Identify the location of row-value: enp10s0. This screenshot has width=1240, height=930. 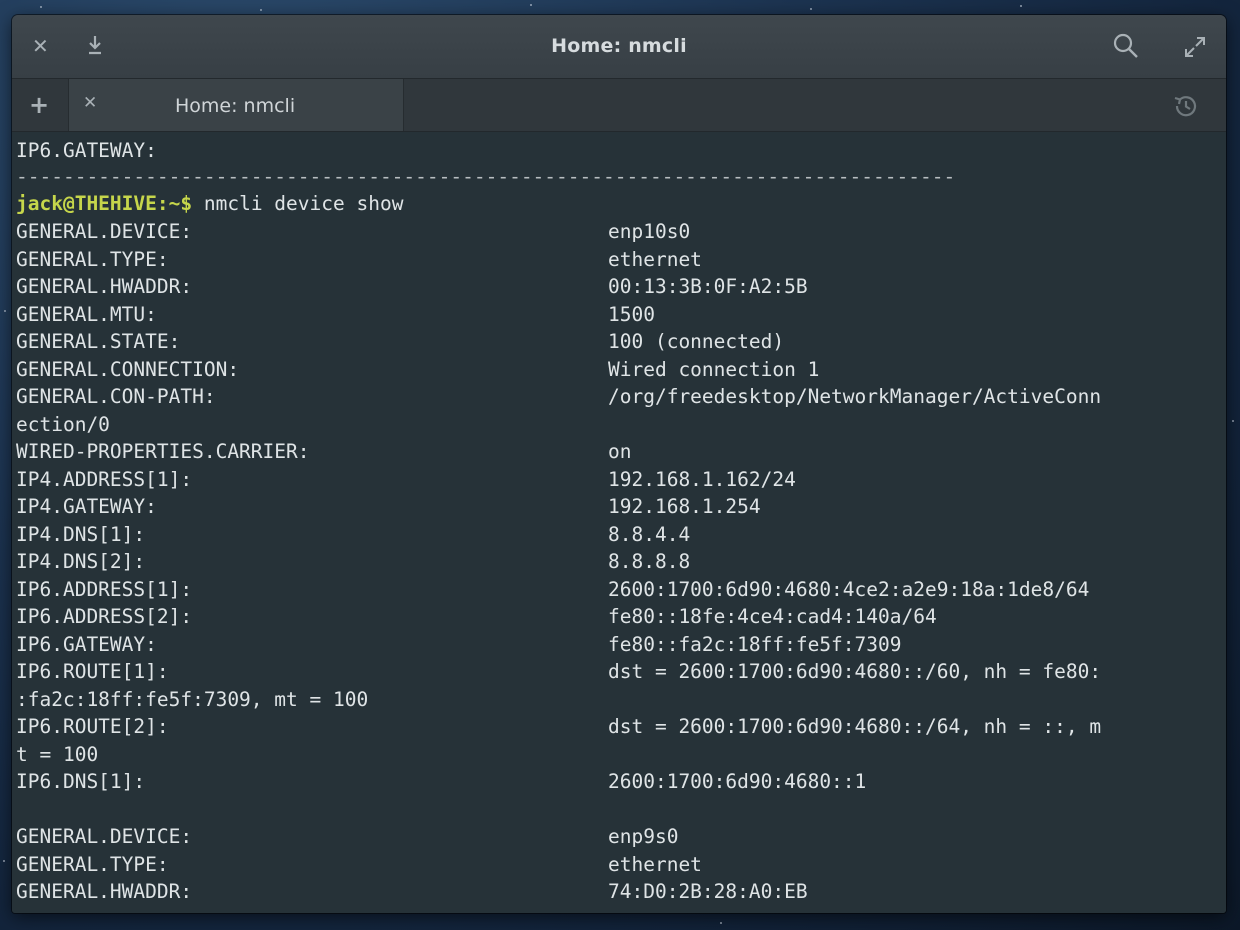
(649, 231).